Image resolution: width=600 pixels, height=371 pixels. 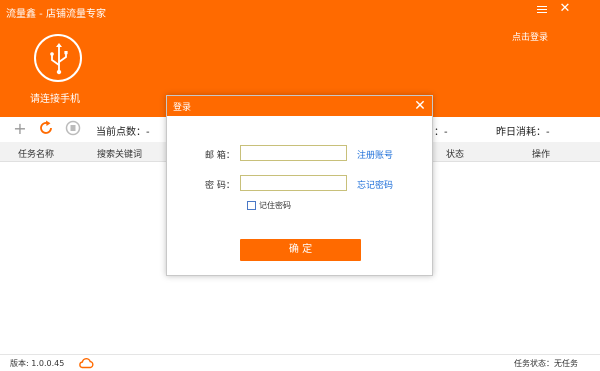 I want to click on refresh-icon, so click(x=46, y=129).